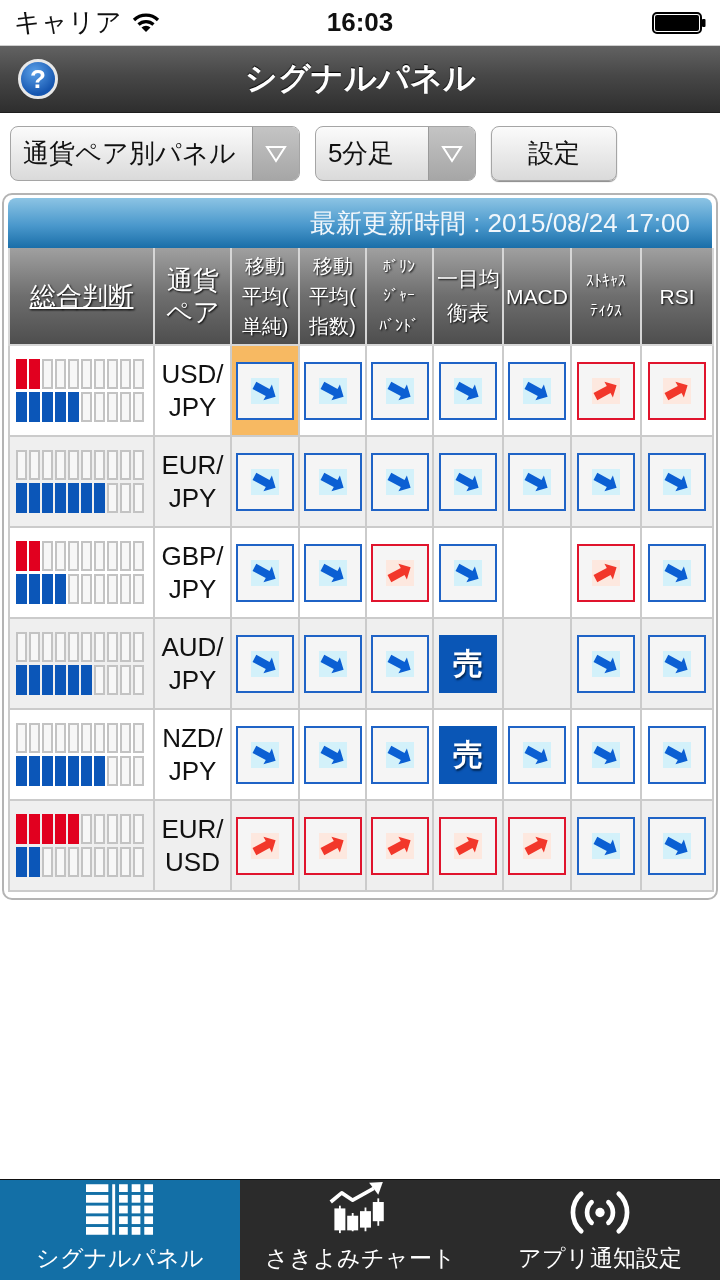 The width and height of the screenshot is (720, 1280). I want to click on update-time: 最新更新時間 : 2015/08/24 17:00, so click(499, 223).